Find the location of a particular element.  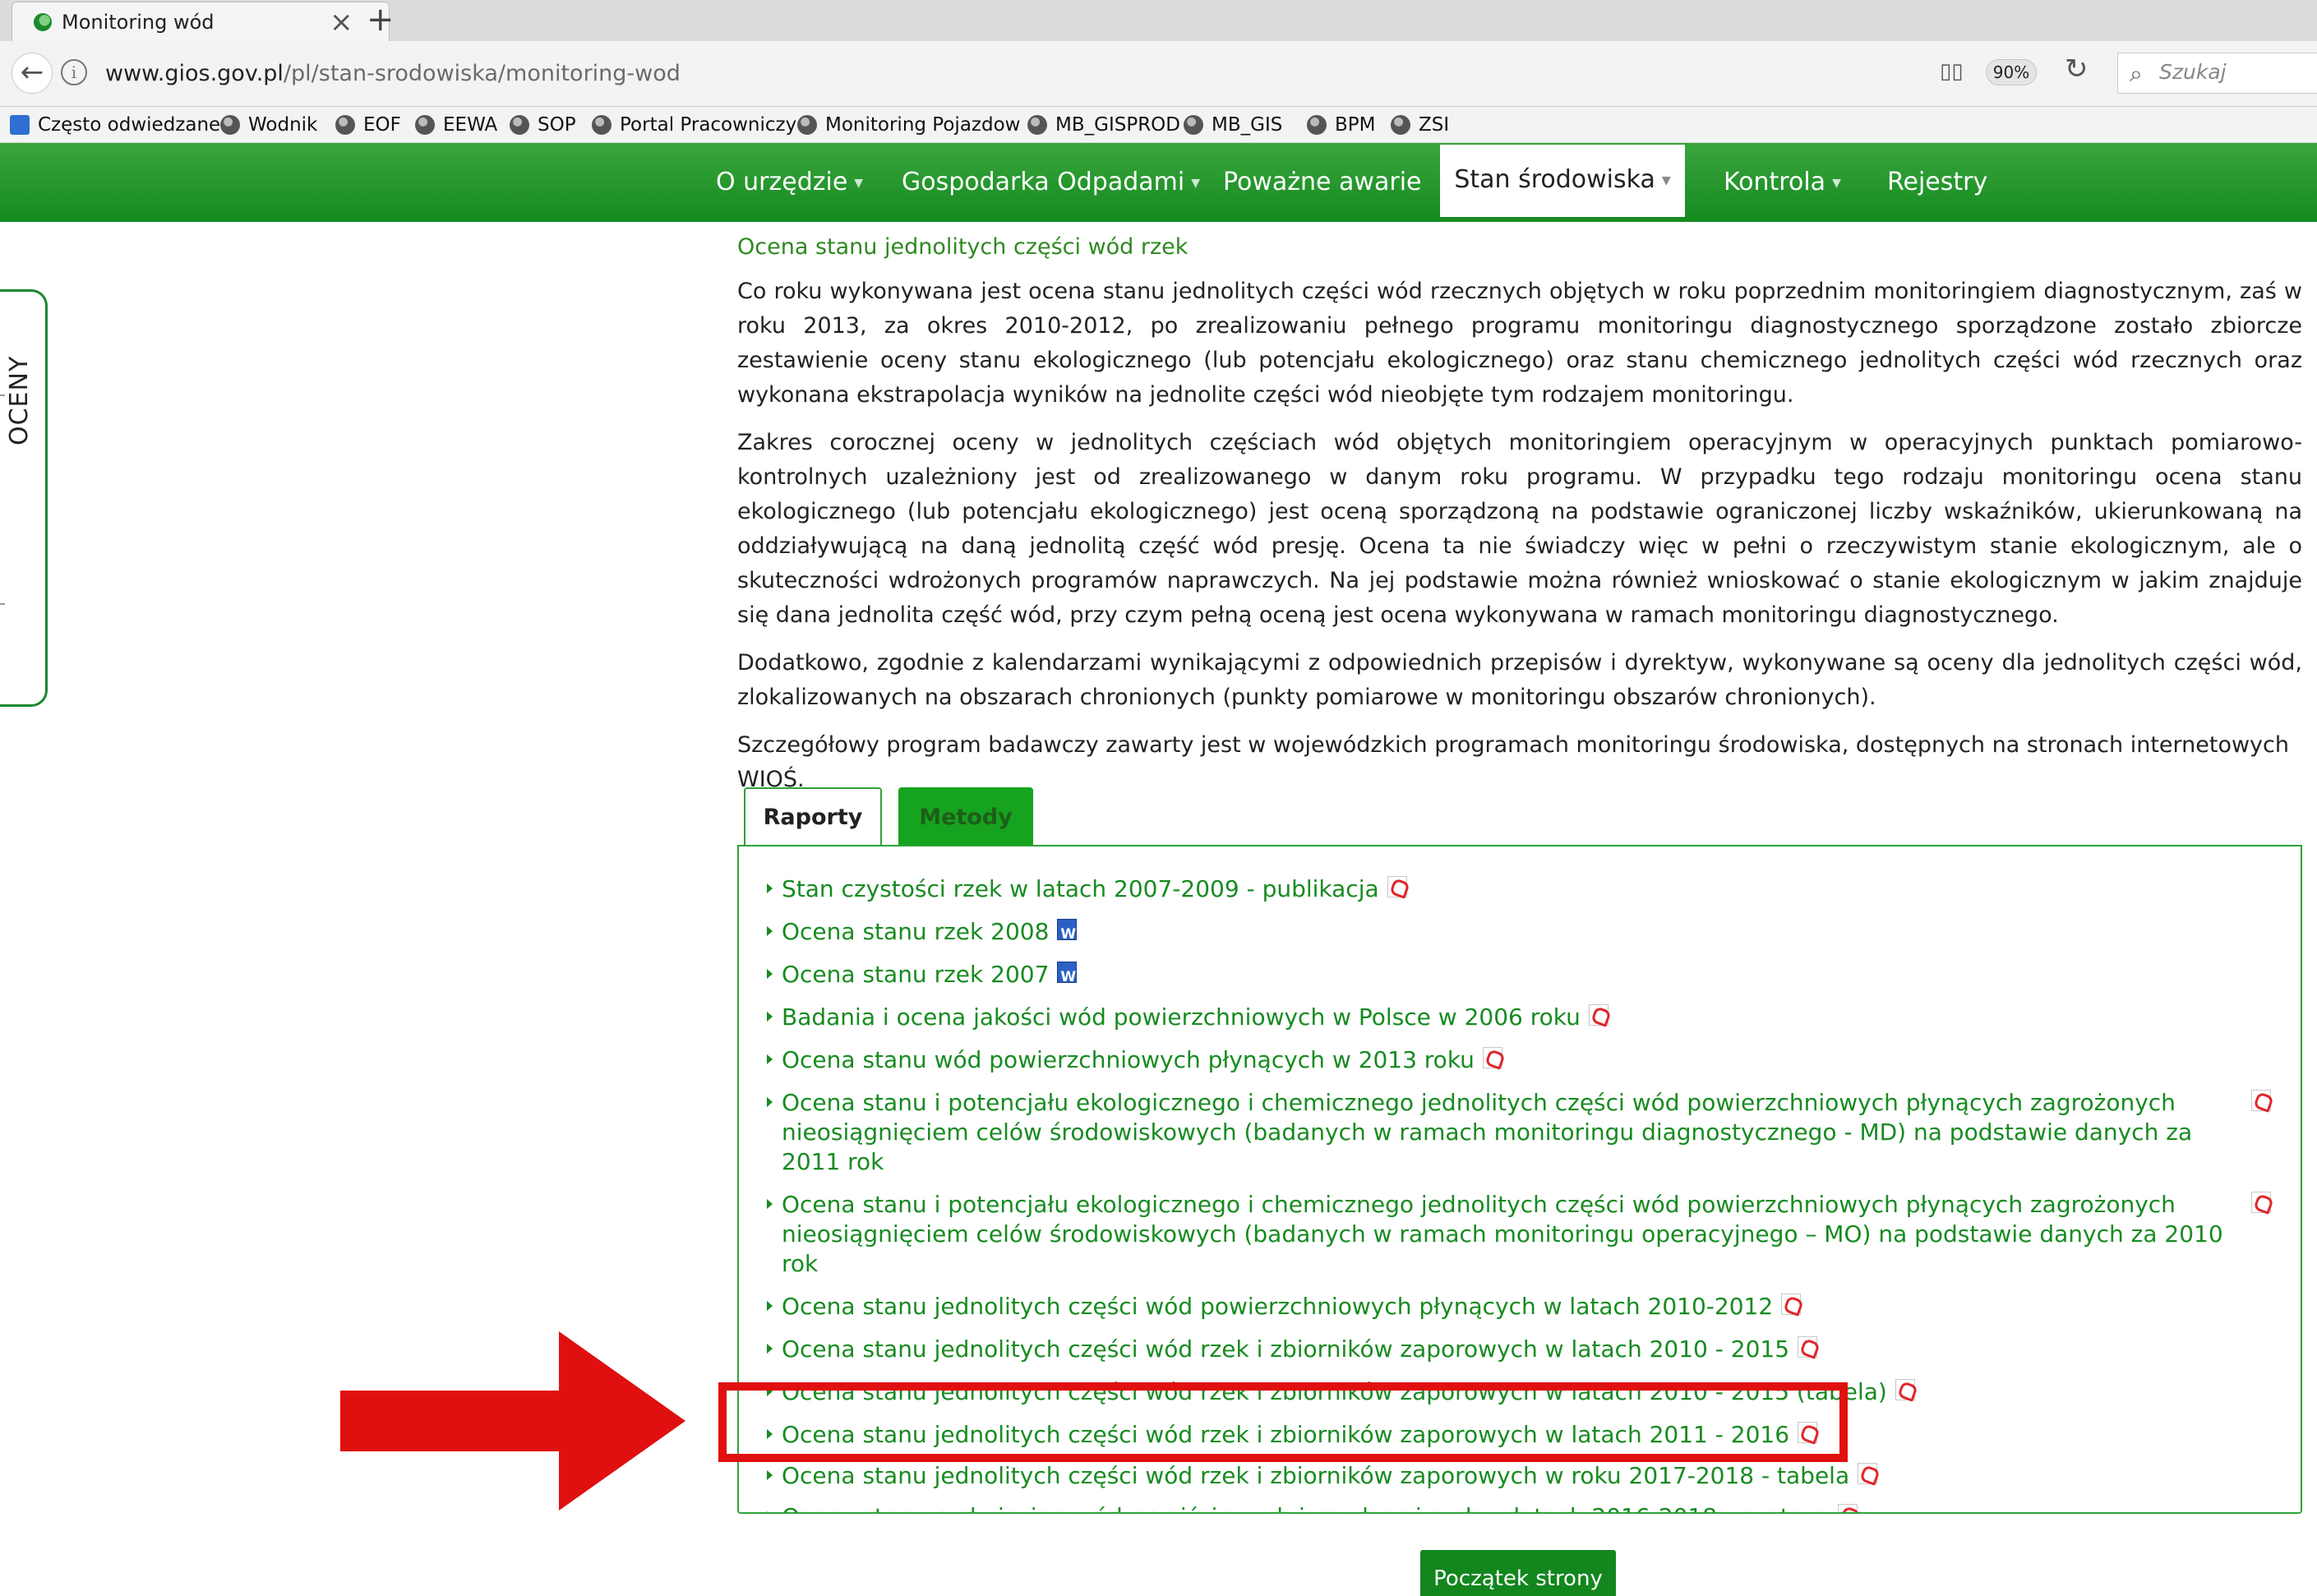

search-box: ⌕ is located at coordinates (2217, 73).